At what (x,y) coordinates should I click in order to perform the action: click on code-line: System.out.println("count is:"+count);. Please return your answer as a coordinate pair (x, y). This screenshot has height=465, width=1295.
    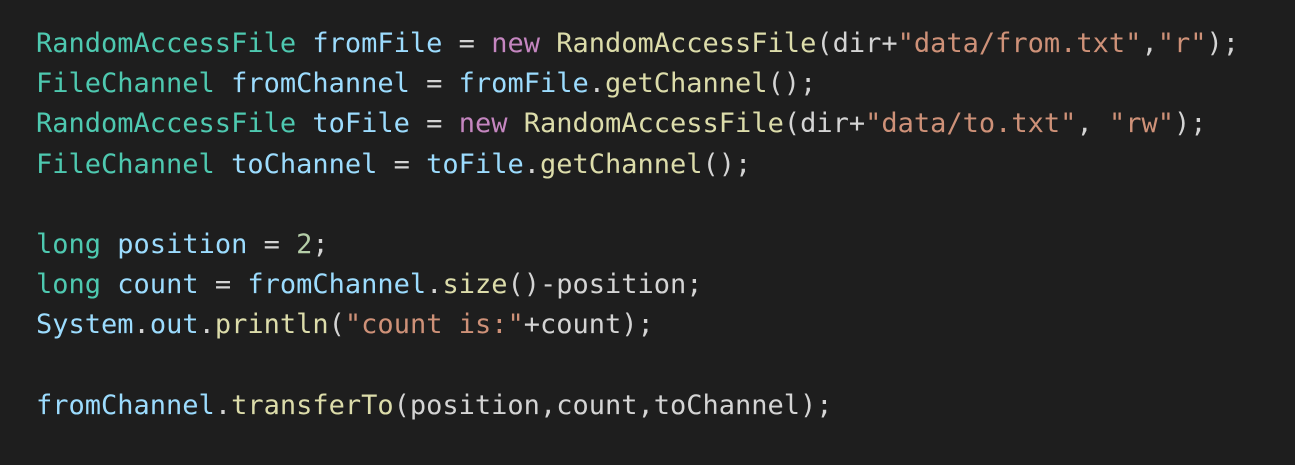
    Looking at the image, I should click on (665, 325).